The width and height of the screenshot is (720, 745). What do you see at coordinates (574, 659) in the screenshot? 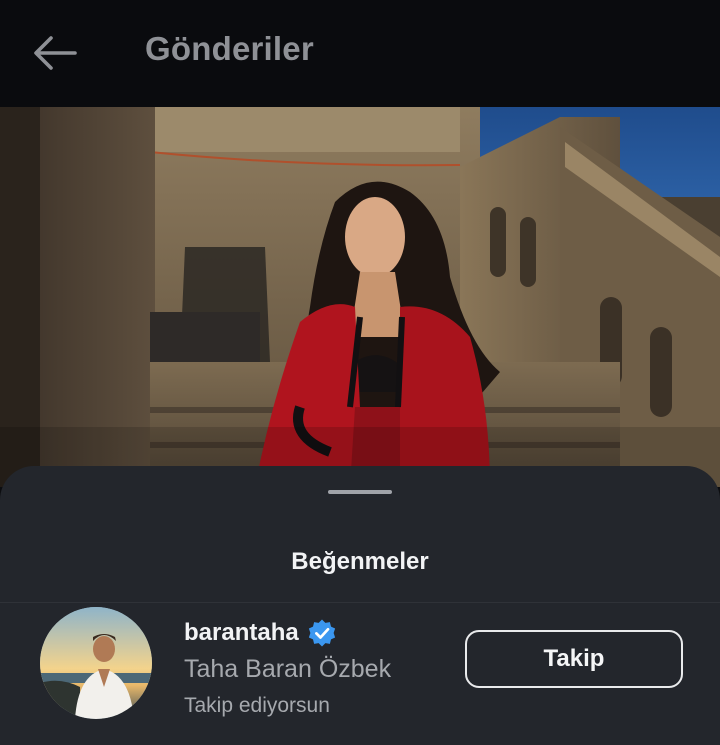
I see `follow-button: Takip` at bounding box center [574, 659].